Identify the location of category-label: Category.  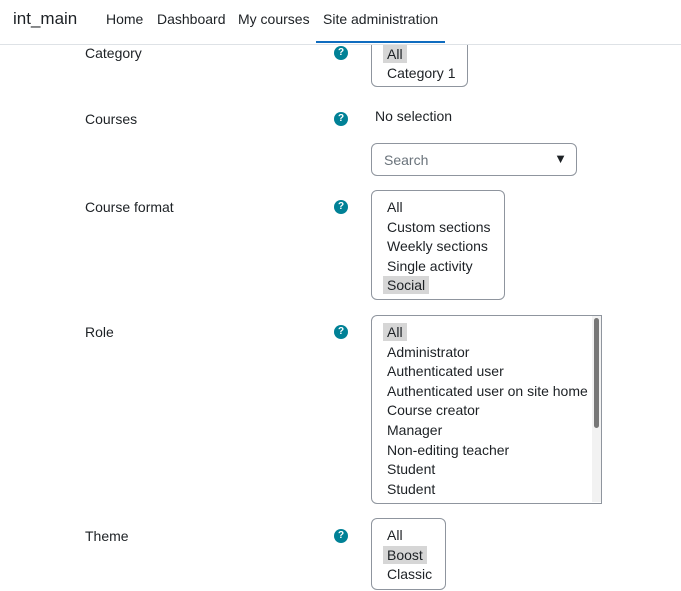
(113, 53).